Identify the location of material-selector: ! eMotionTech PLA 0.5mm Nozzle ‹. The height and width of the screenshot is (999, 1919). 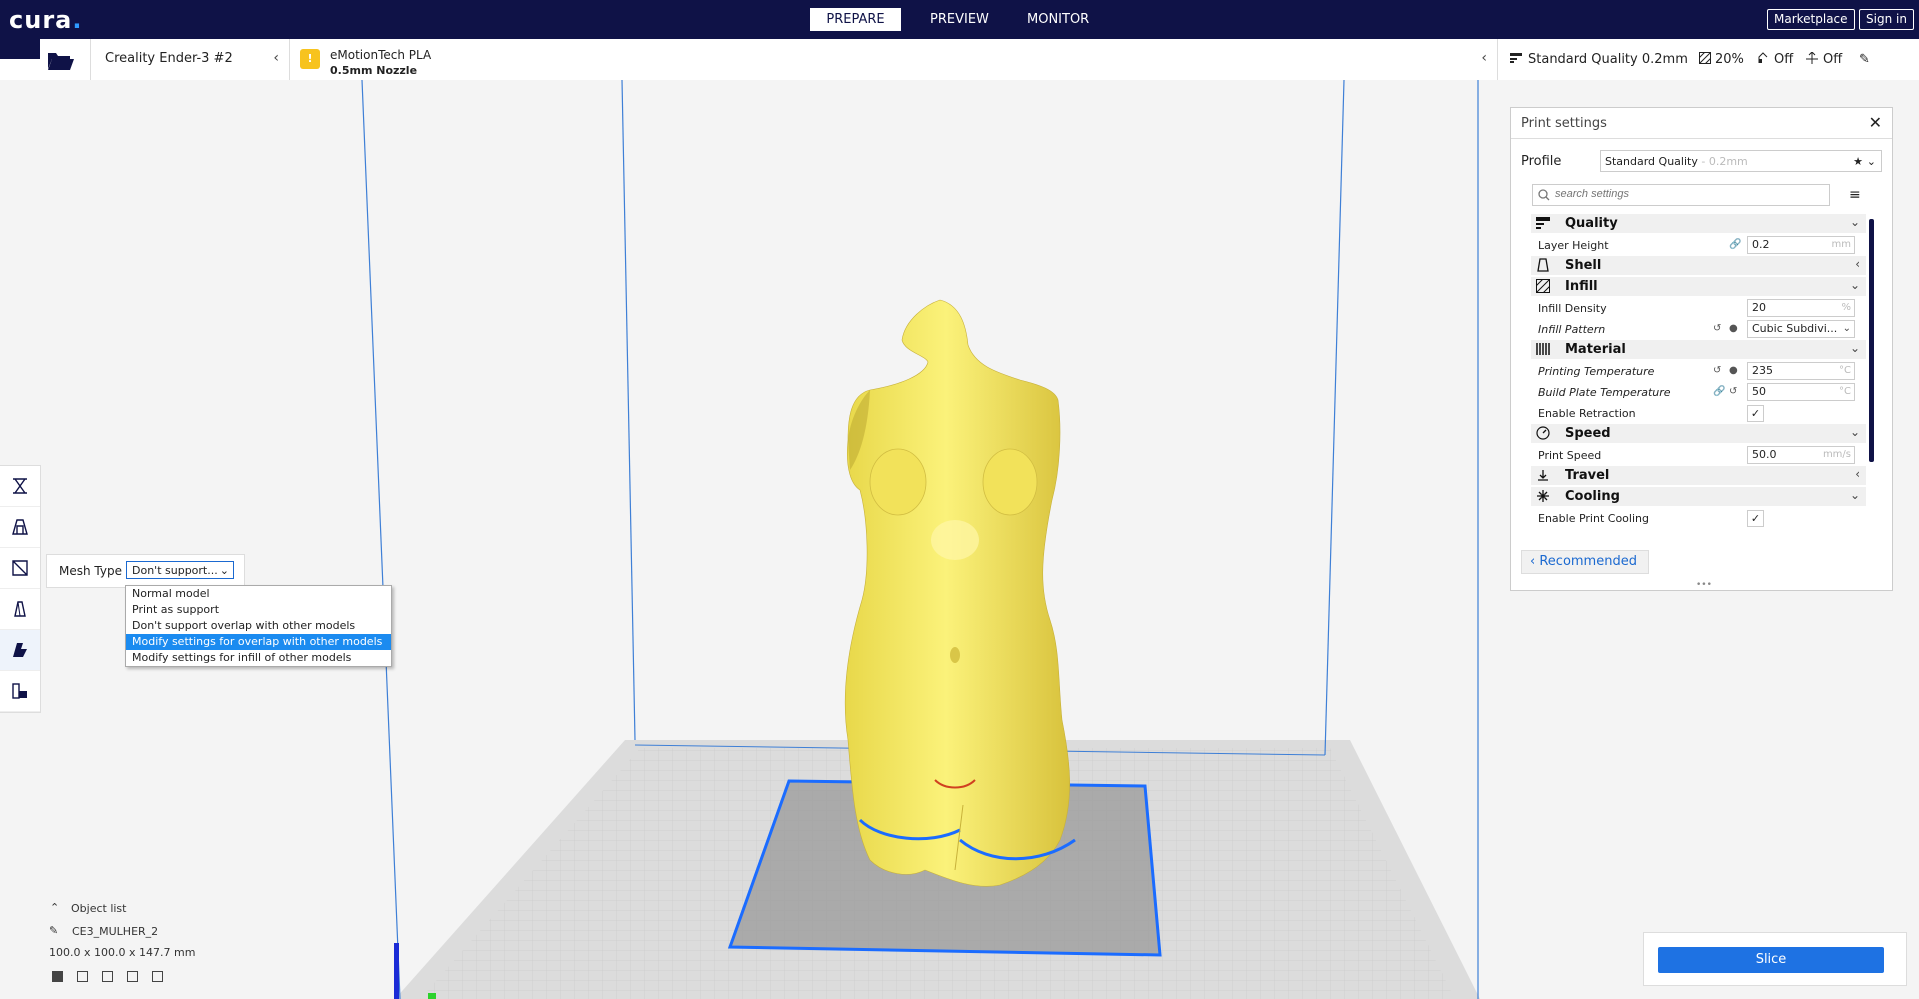
(894, 59).